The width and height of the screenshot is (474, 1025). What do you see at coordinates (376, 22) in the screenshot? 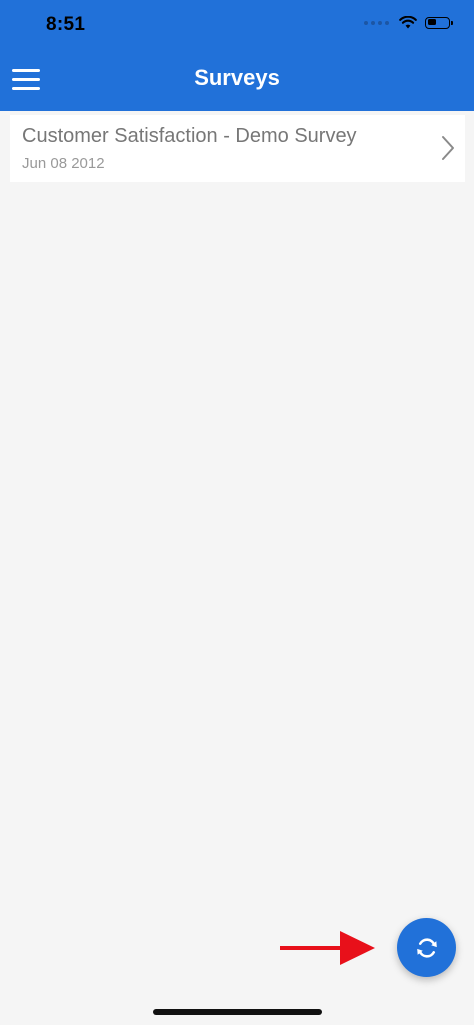
I see `signal-dots-icon` at bounding box center [376, 22].